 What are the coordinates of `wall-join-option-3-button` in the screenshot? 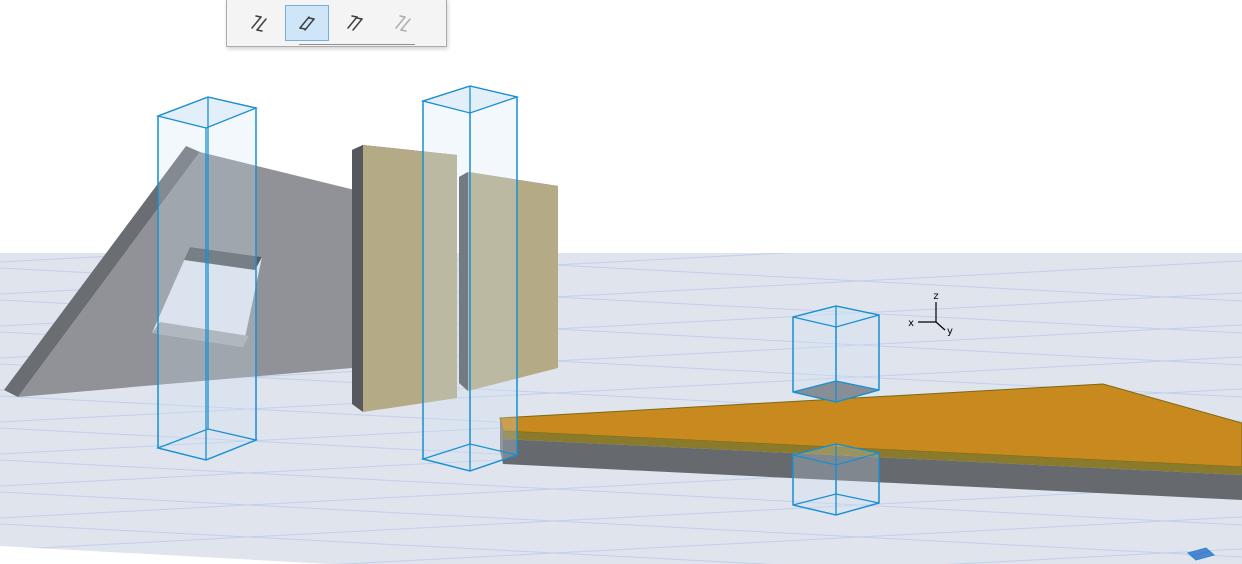 It's located at (355, 23).